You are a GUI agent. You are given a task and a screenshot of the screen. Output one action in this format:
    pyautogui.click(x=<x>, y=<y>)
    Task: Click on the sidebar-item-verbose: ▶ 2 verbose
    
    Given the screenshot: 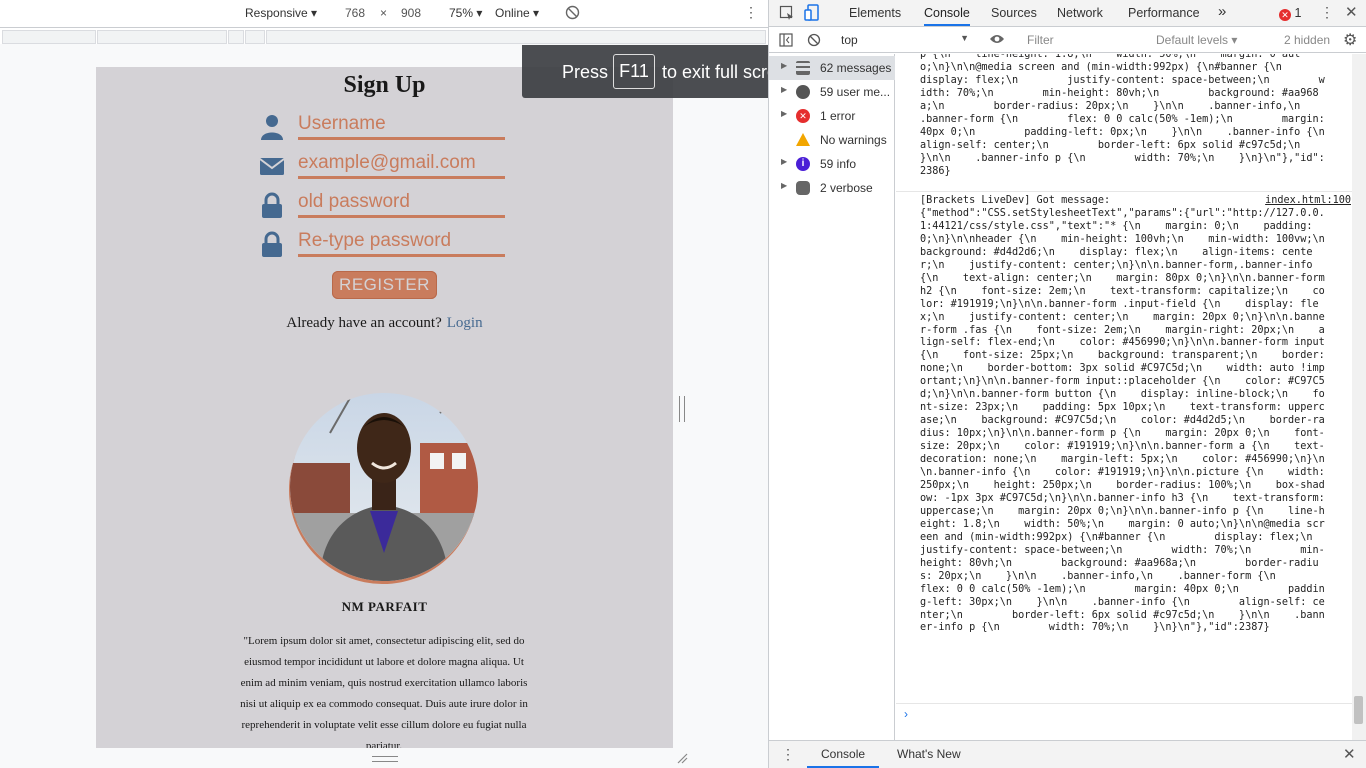 What is the action you would take?
    pyautogui.click(x=832, y=188)
    